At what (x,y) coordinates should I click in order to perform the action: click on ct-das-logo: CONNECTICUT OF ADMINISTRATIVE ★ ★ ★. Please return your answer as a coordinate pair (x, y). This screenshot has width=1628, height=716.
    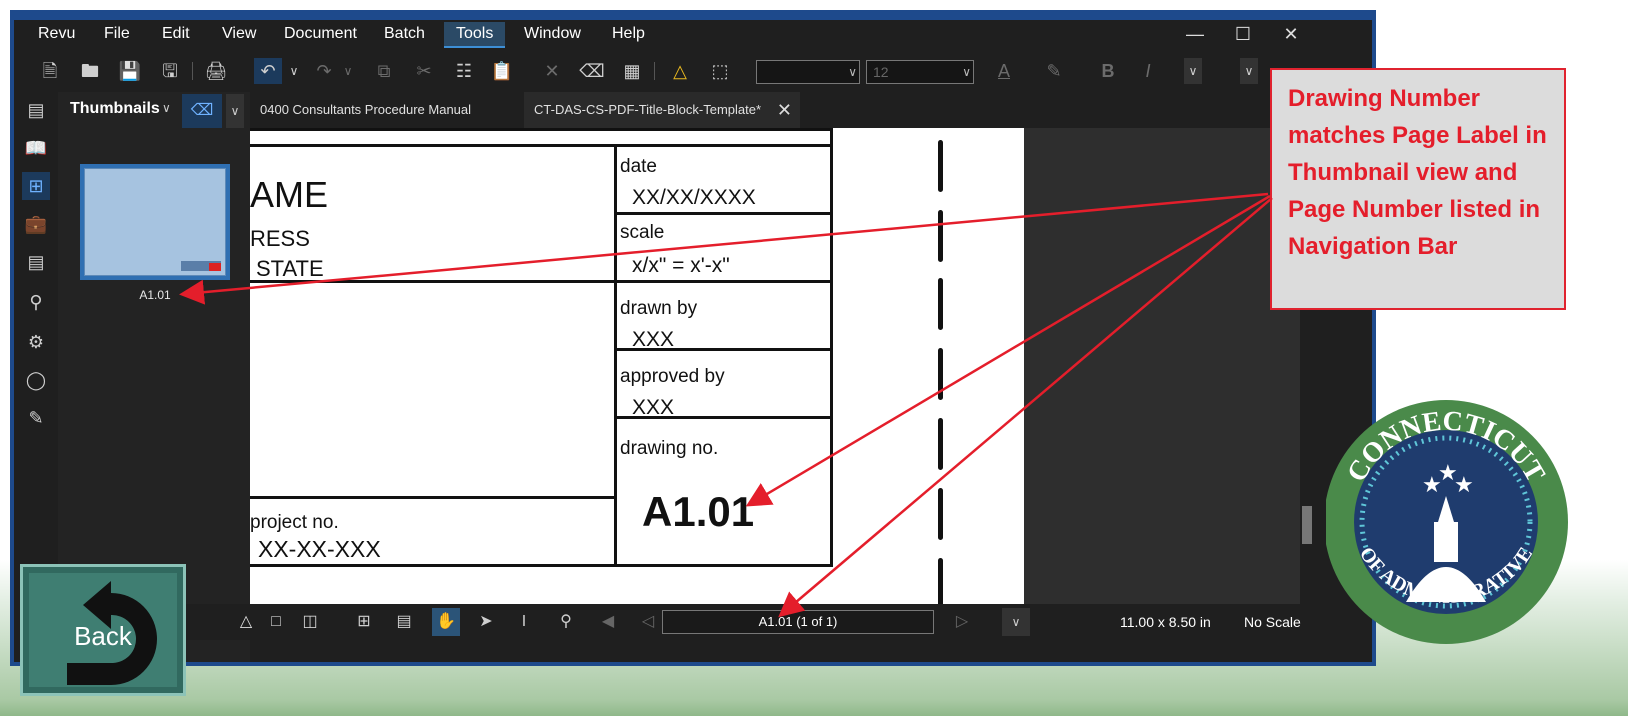
    Looking at the image, I should click on (1447, 522).